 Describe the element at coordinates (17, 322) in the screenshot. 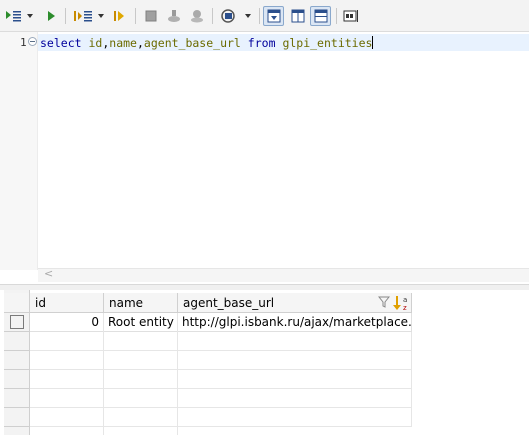

I see `row-header-current` at that location.